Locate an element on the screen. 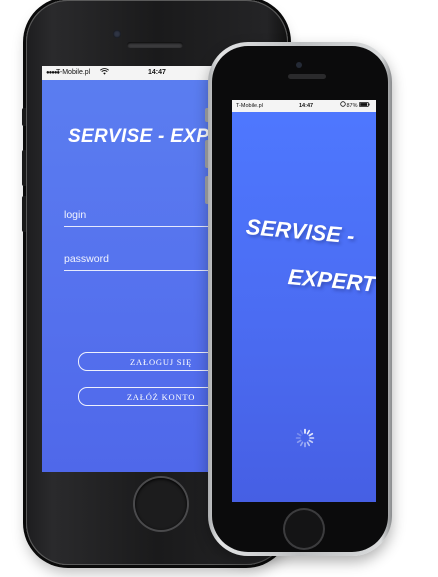 The width and height of the screenshot is (438, 577). login-input: login is located at coordinates (144, 215).